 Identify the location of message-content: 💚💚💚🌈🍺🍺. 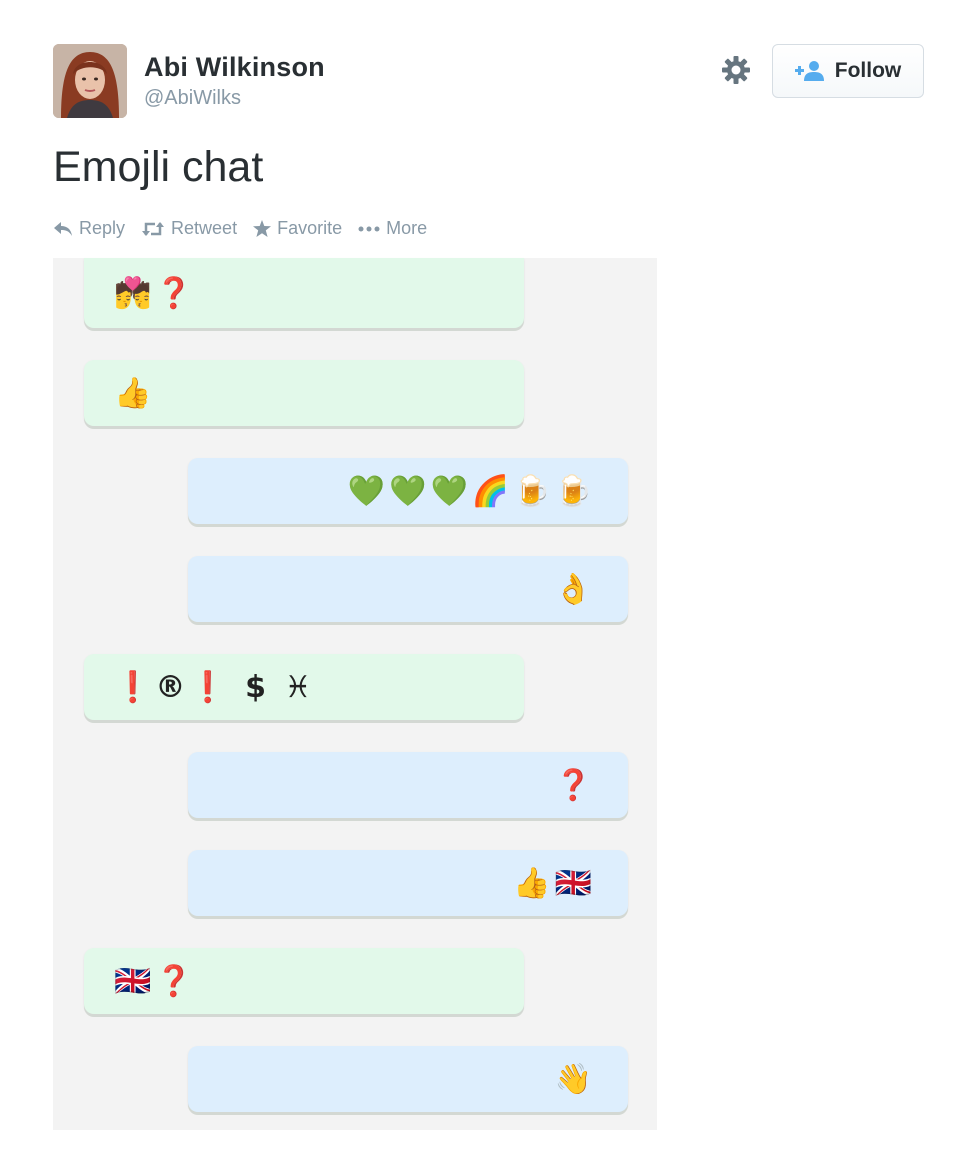
(471, 491).